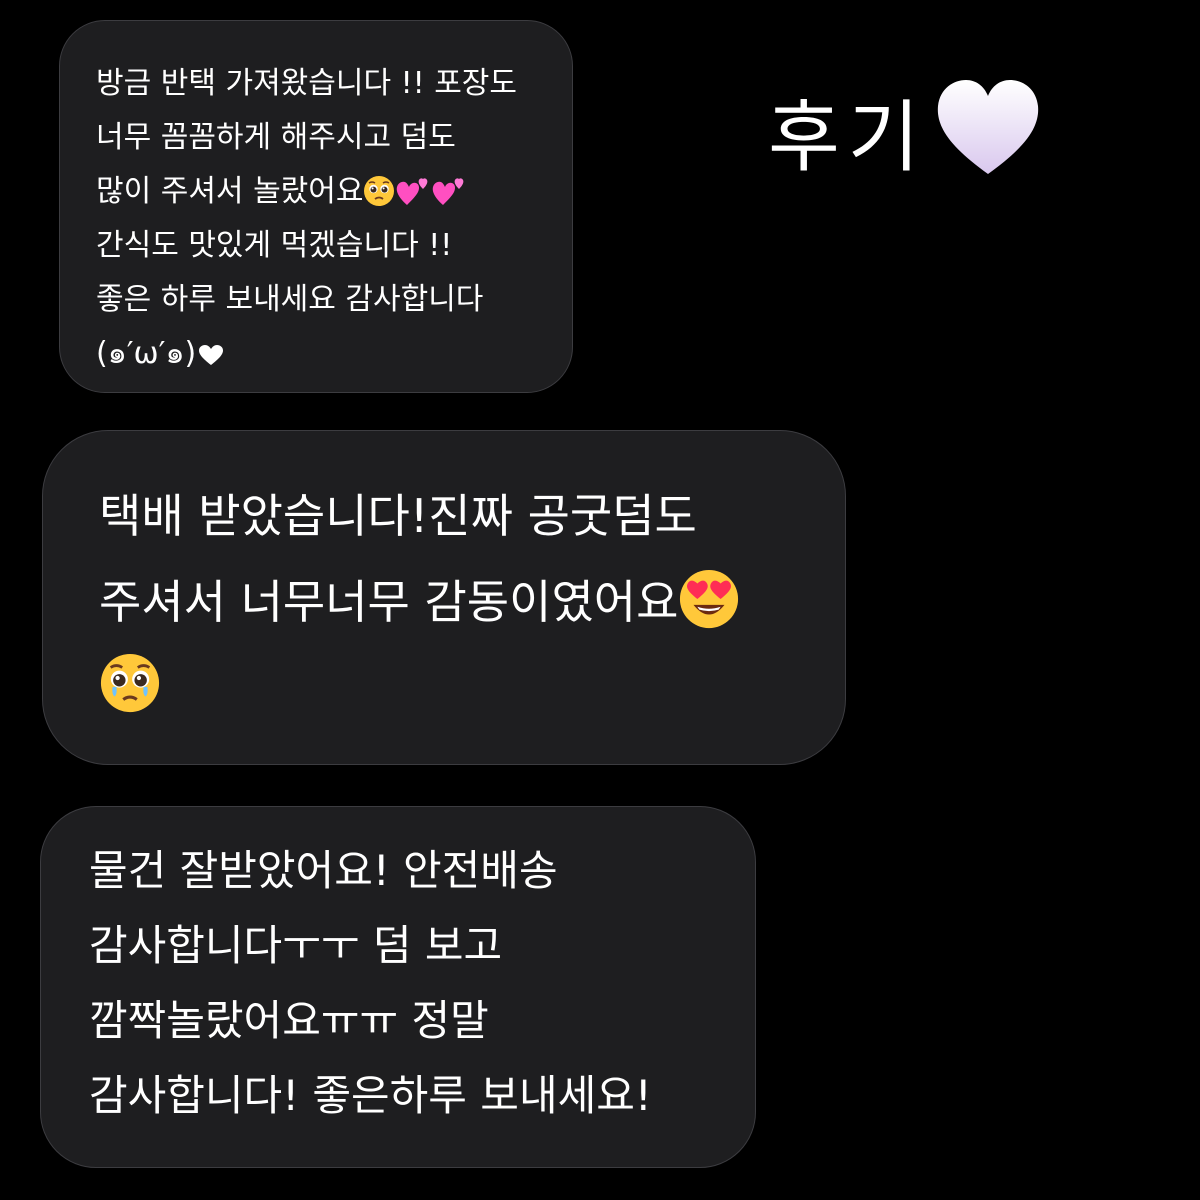  What do you see at coordinates (306, 83) in the screenshot?
I see `message-1-line-1: 방금 반택 가져왔습니다 !! 포장도` at bounding box center [306, 83].